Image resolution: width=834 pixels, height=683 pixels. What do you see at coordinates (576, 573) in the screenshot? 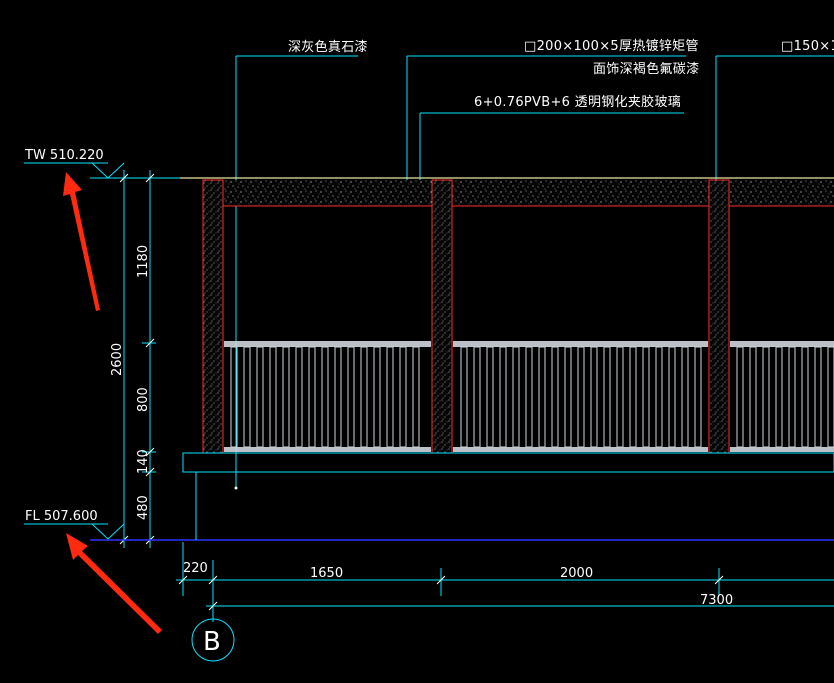
I see `dim-2000: 2000` at bounding box center [576, 573].